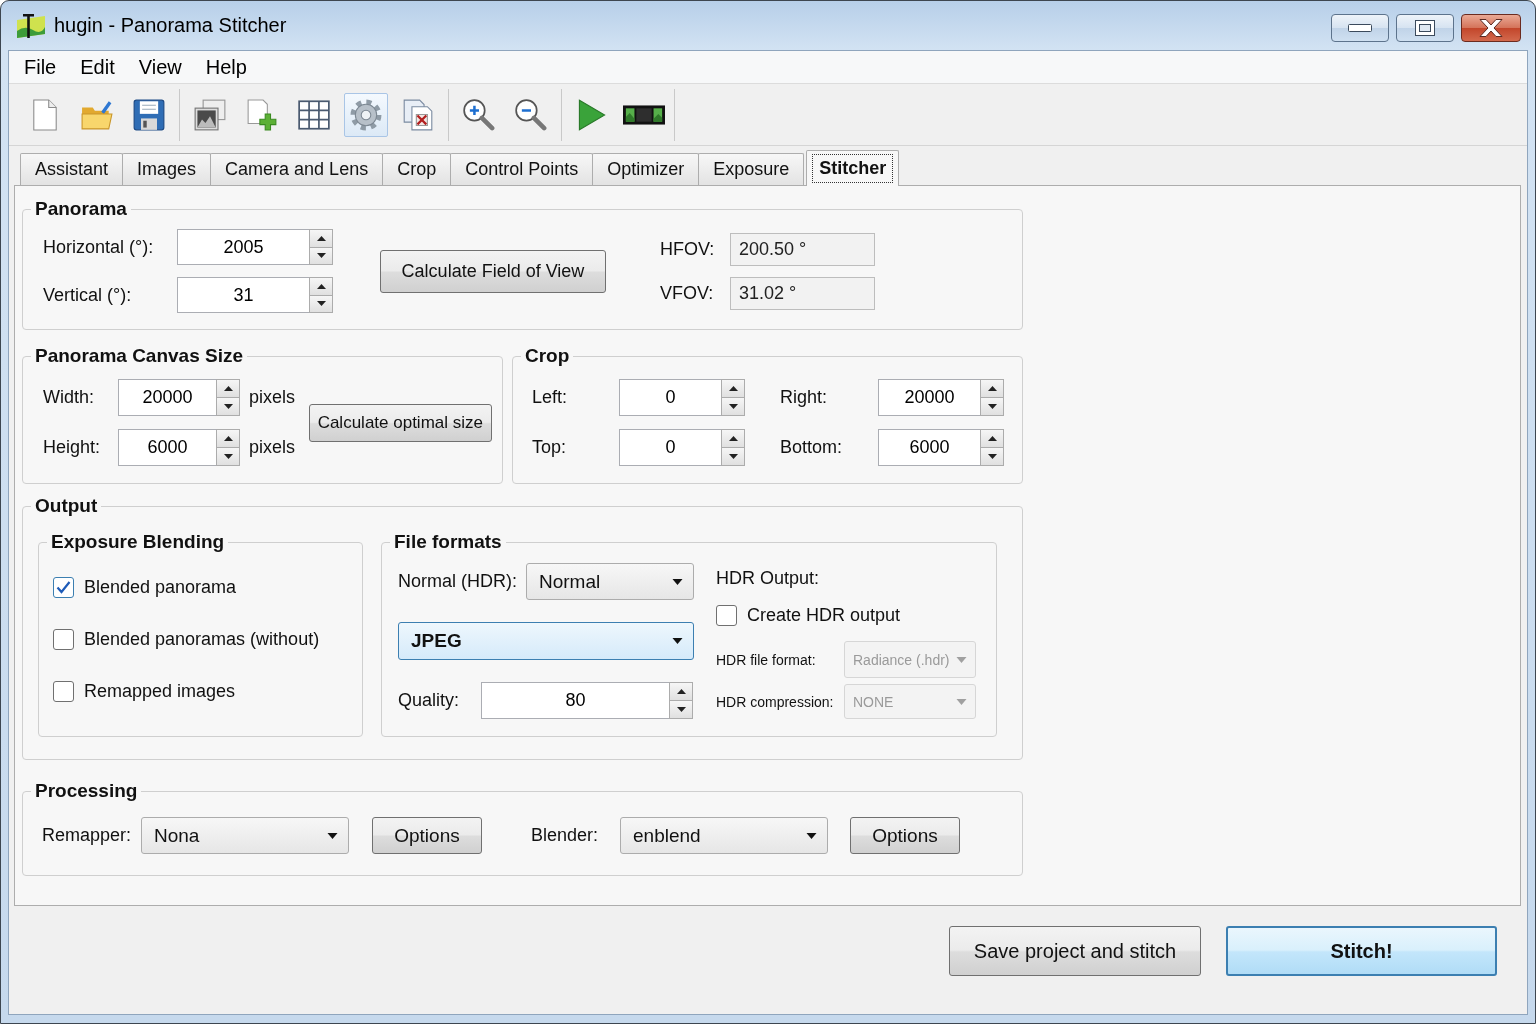  What do you see at coordinates (366, 114) in the screenshot?
I see `gear-icon` at bounding box center [366, 114].